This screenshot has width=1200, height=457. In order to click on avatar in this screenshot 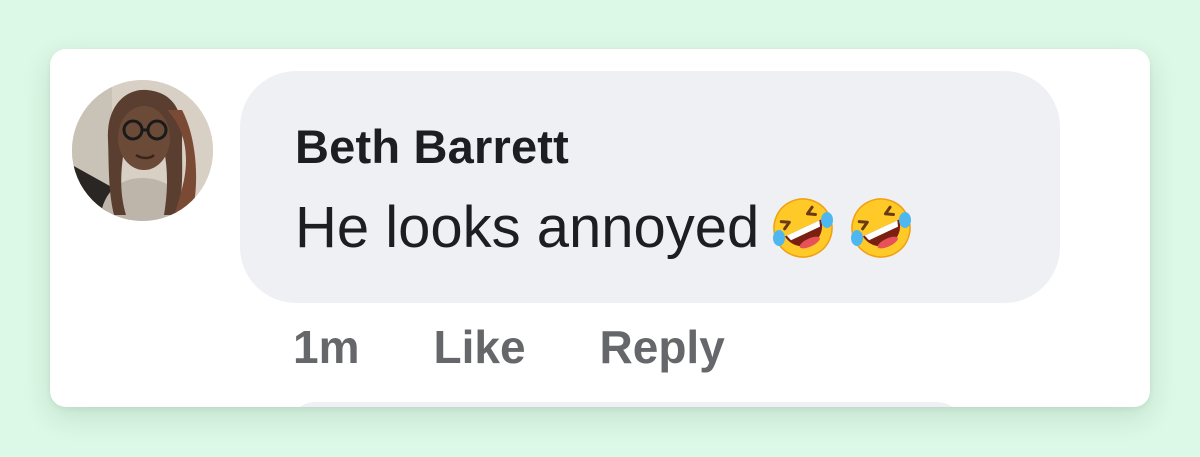, I will do `click(142, 150)`.